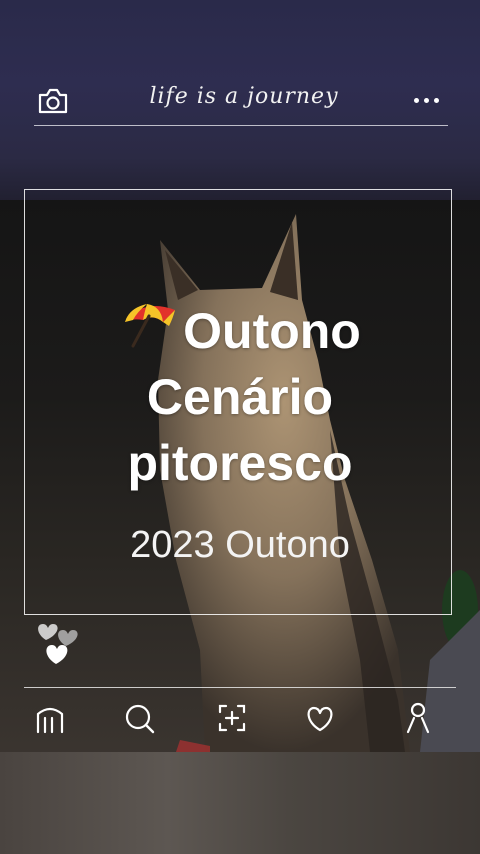 Image resolution: width=480 pixels, height=854 pixels. I want to click on more-horizontal-icon, so click(427, 100).